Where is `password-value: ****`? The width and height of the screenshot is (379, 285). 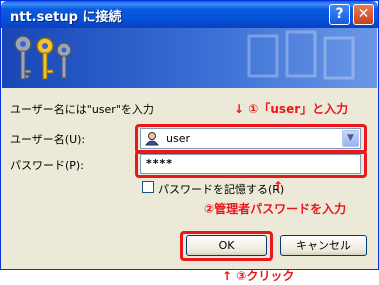 password-value: **** is located at coordinates (160, 163).